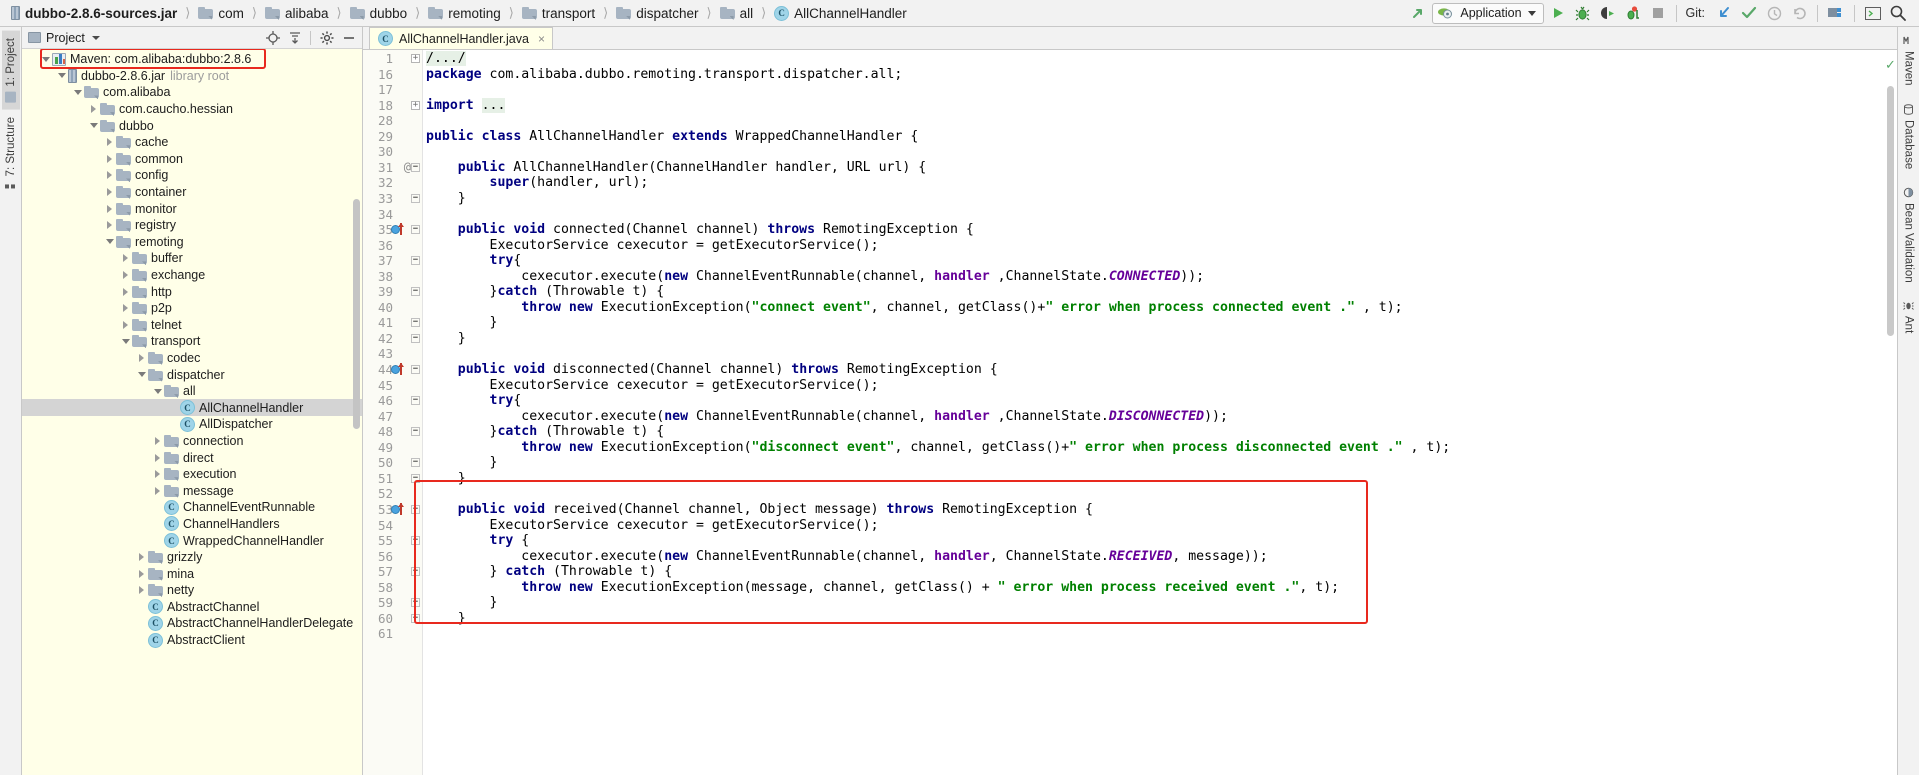  I want to click on fold-expand-icon: +, so click(415, 58).